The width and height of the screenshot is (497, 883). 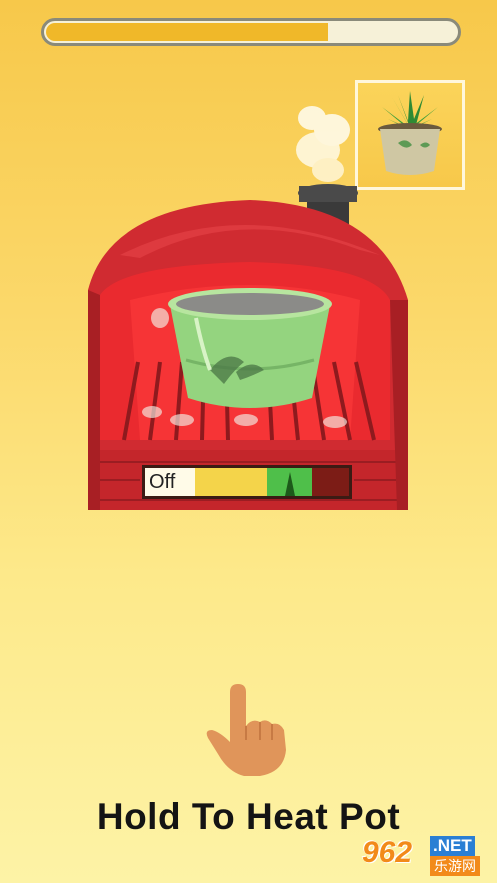 What do you see at coordinates (387, 852) in the screenshot?
I see `watermark-number: 962` at bounding box center [387, 852].